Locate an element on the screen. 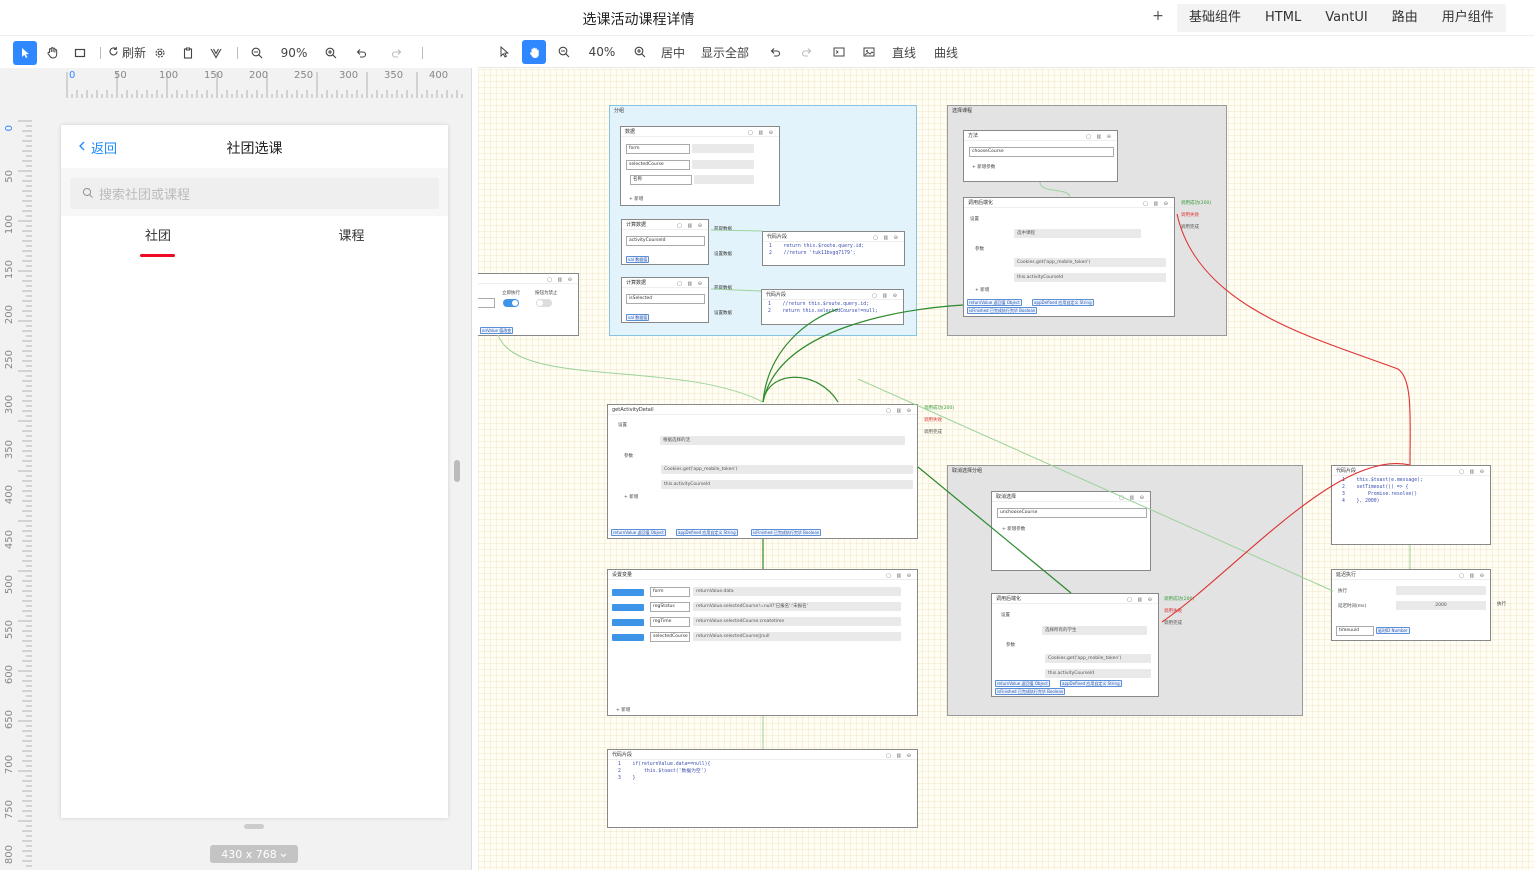  active-tab-indicator is located at coordinates (157, 255).